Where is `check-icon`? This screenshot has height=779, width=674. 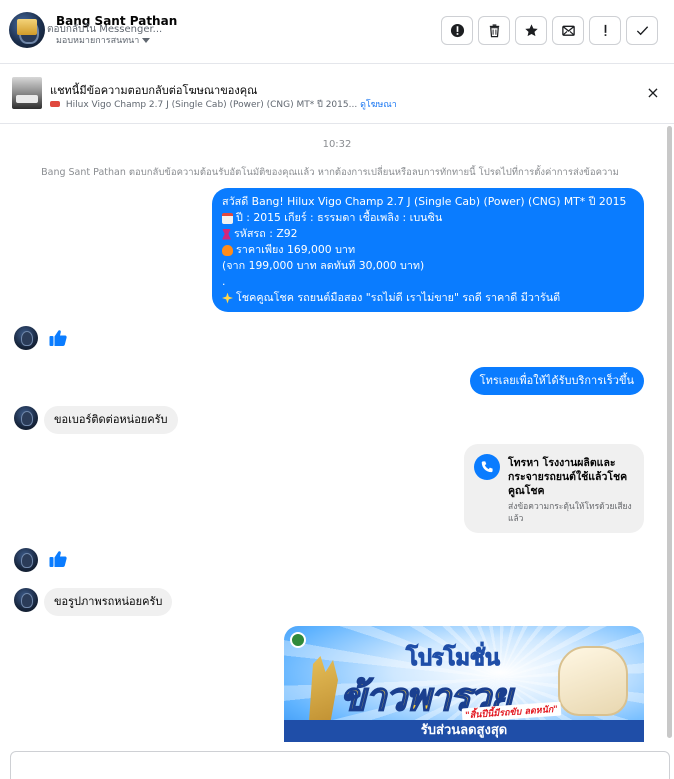 check-icon is located at coordinates (642, 31).